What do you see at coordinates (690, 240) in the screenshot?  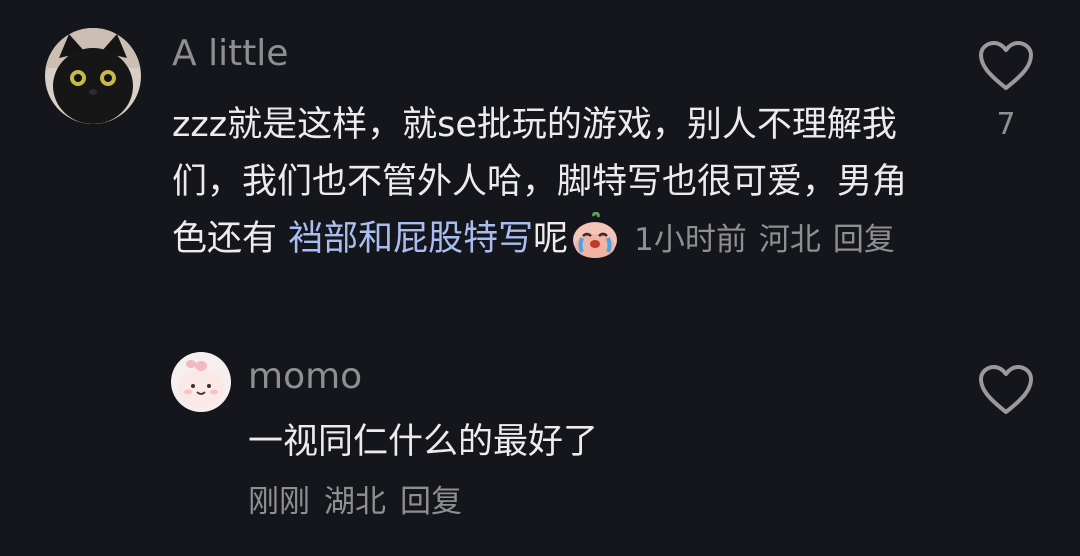 I see `comment-time: 1小时前` at bounding box center [690, 240].